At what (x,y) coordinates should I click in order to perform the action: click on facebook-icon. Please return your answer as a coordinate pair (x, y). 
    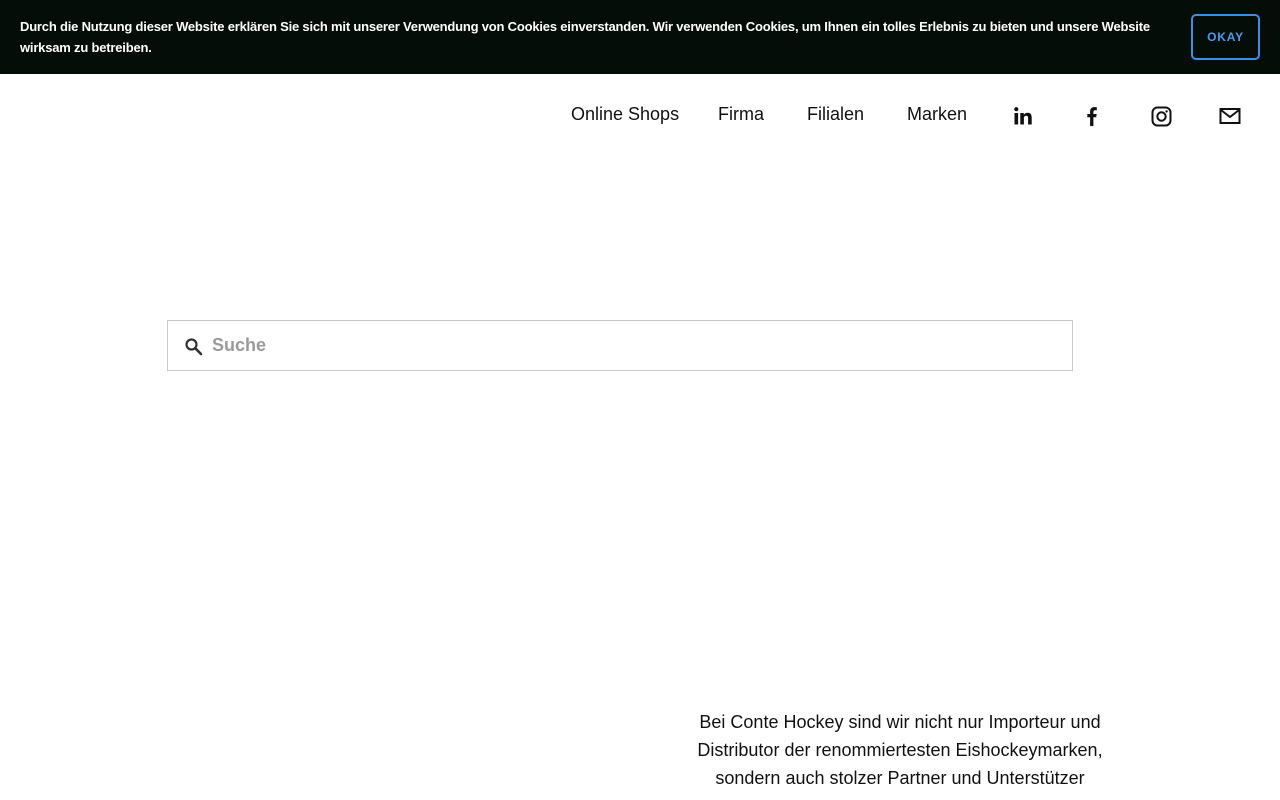
    Looking at the image, I should click on (1092, 116).